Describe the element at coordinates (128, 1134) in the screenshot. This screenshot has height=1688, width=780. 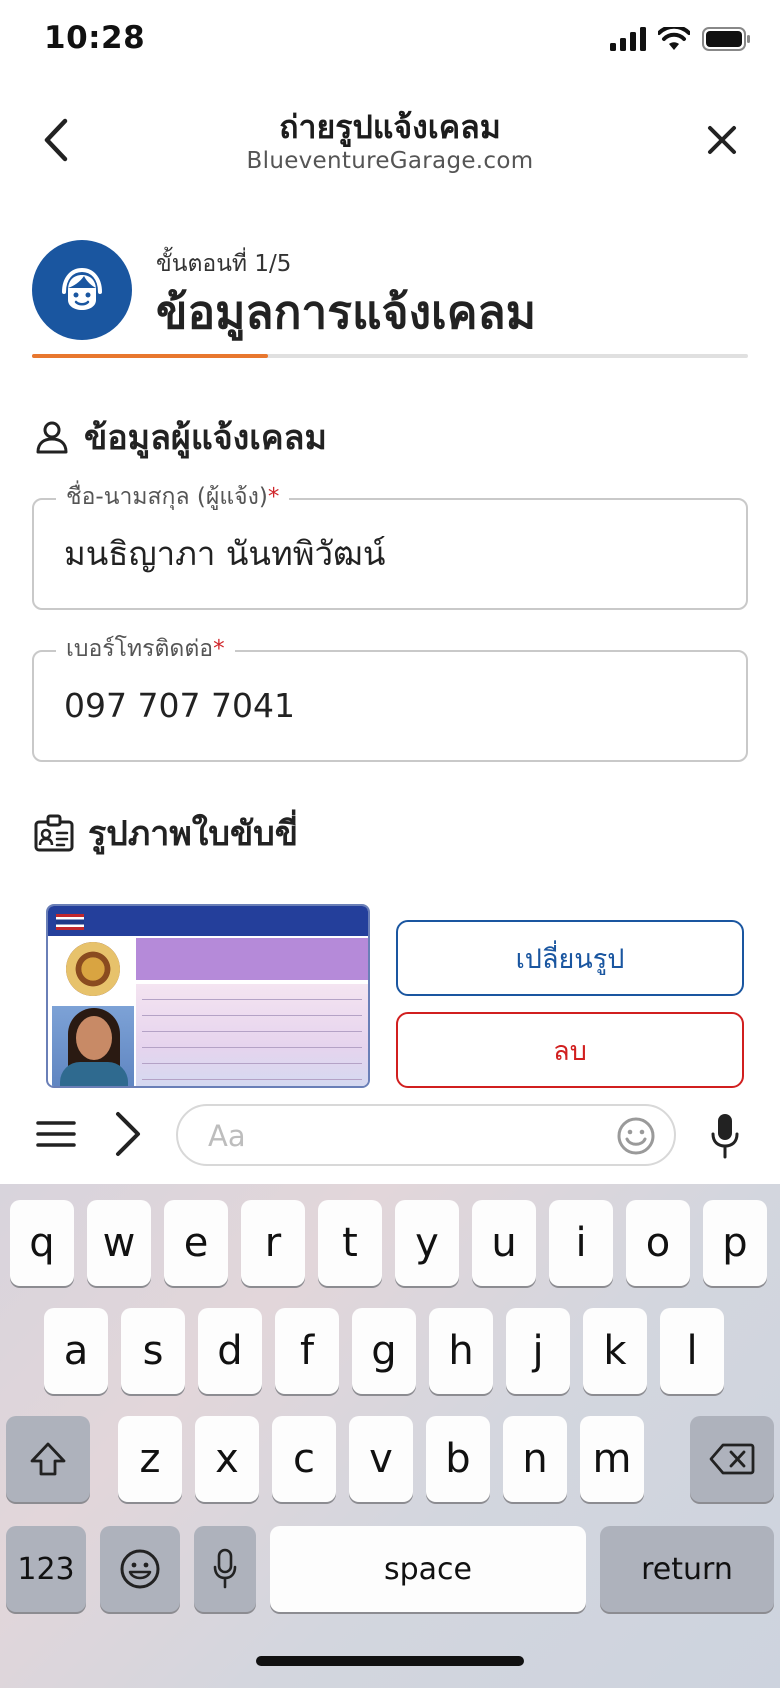
I see `chevron-right-icon` at that location.